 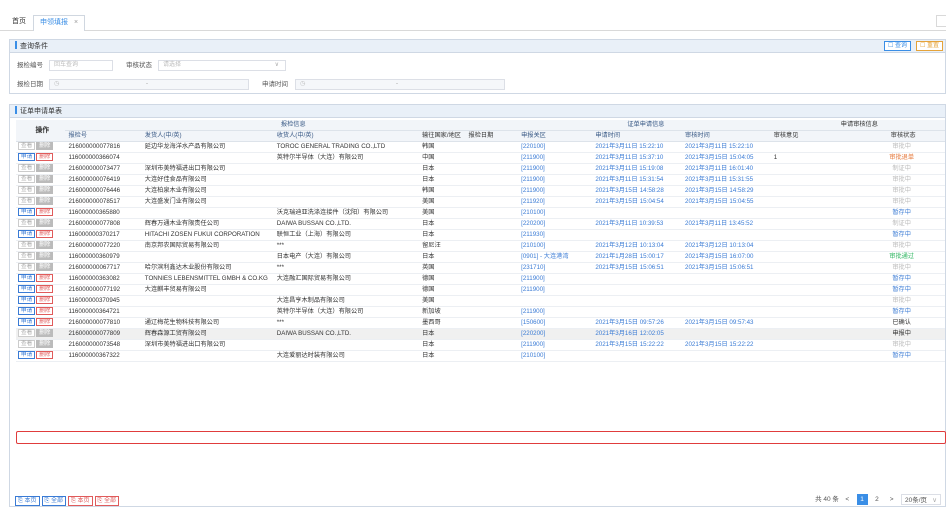 I want to click on col-status: 审核状态, so click(x=901, y=136).